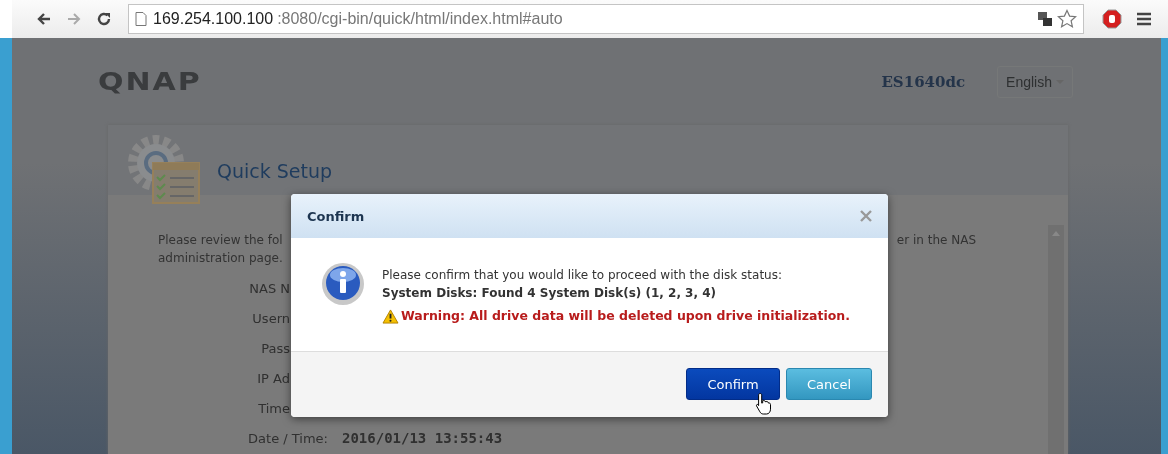  What do you see at coordinates (1045, 19) in the screenshot?
I see `translate-icon` at bounding box center [1045, 19].